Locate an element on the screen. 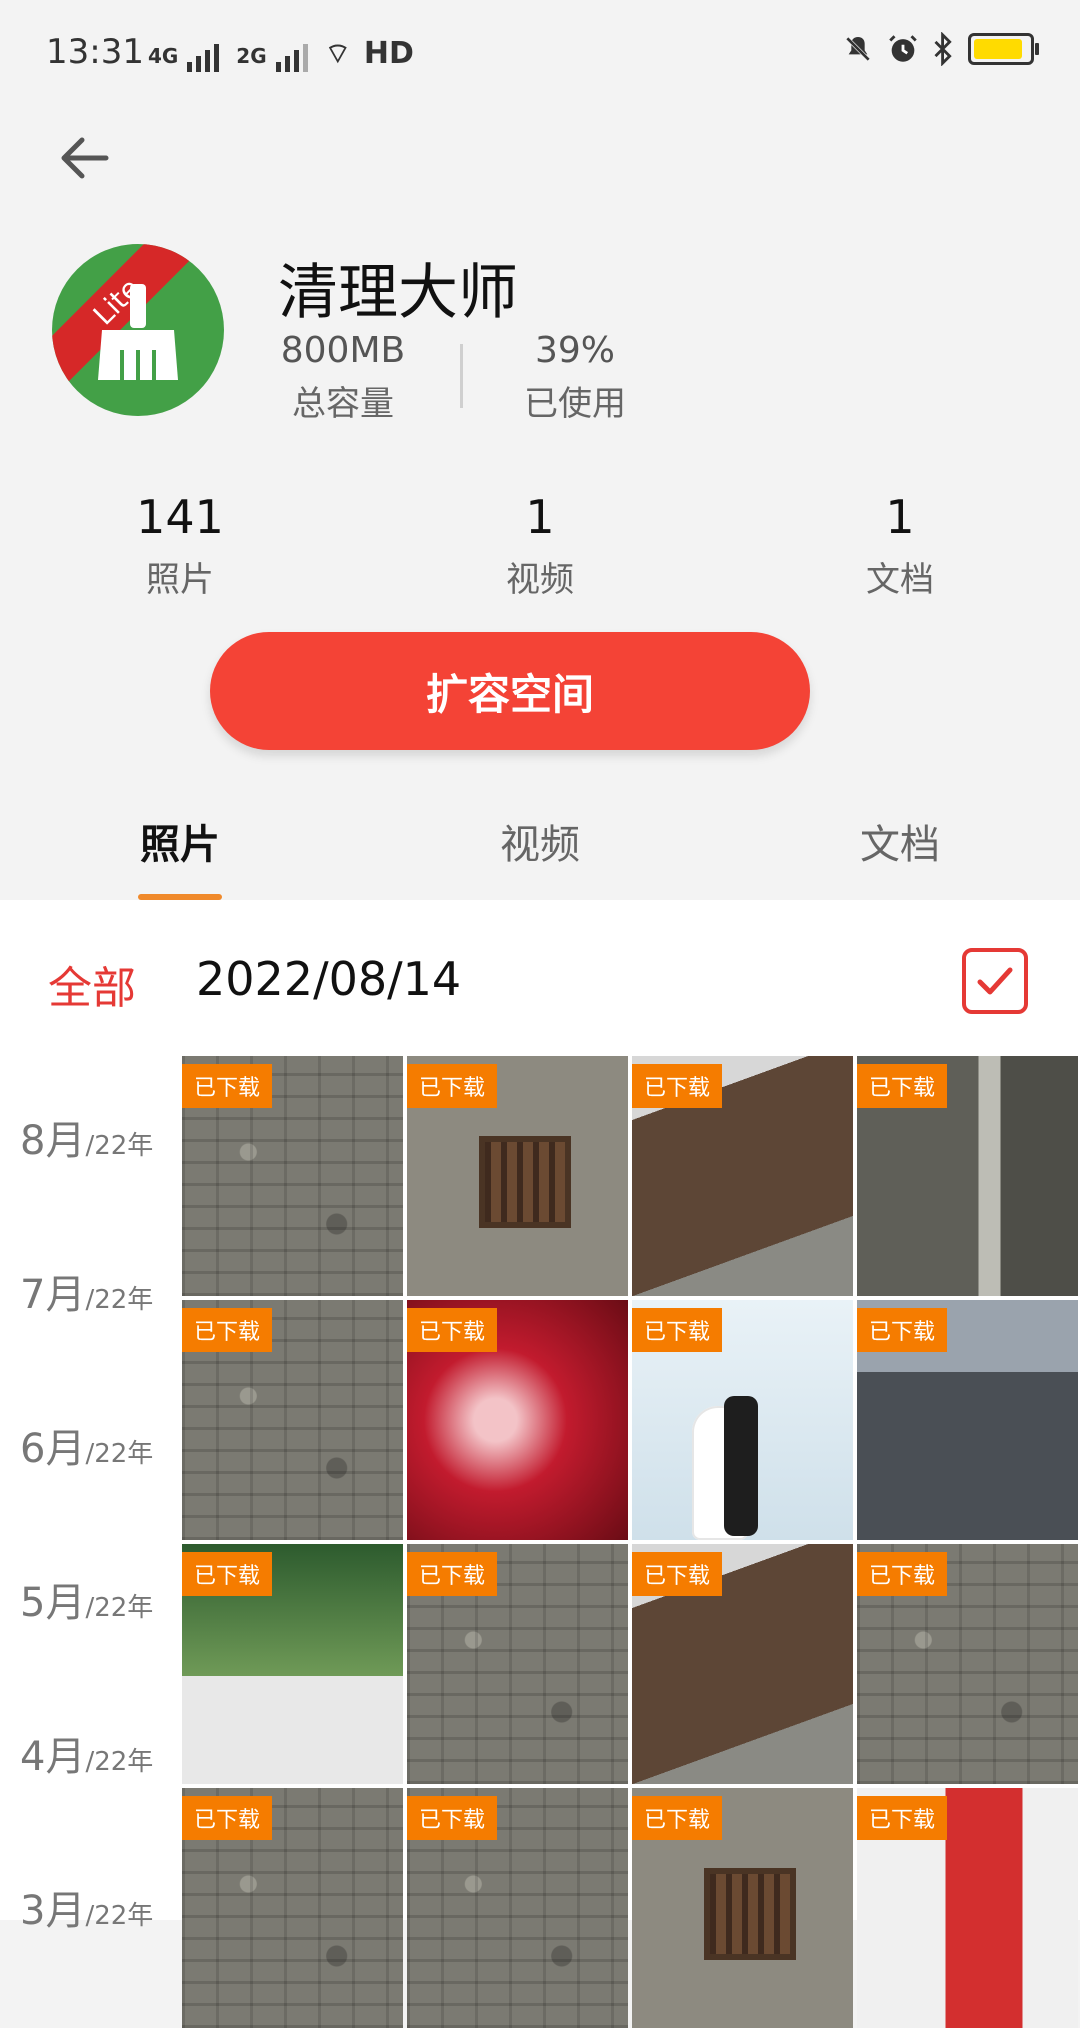 This screenshot has height=2028, width=1080. stat-label: 文档 is located at coordinates (900, 580).